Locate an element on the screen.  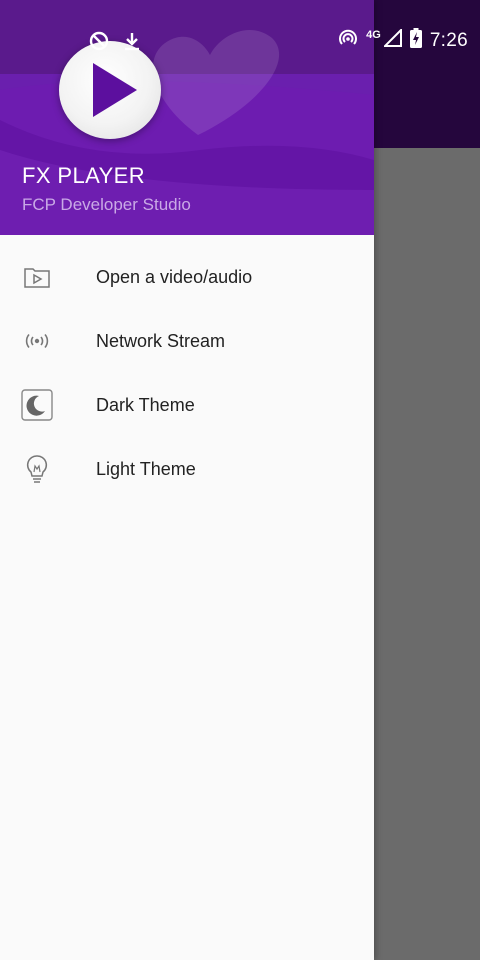
folder-play-icon is located at coordinates (37, 277).